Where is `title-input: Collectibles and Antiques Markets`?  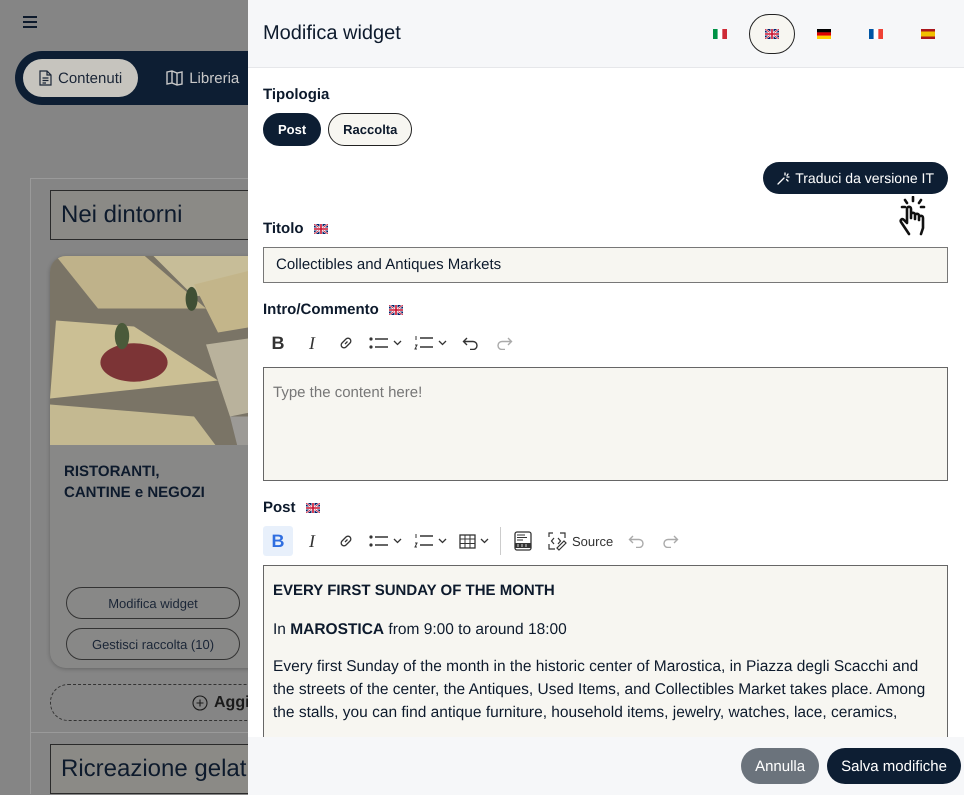 title-input: Collectibles and Antiques Markets is located at coordinates (605, 265).